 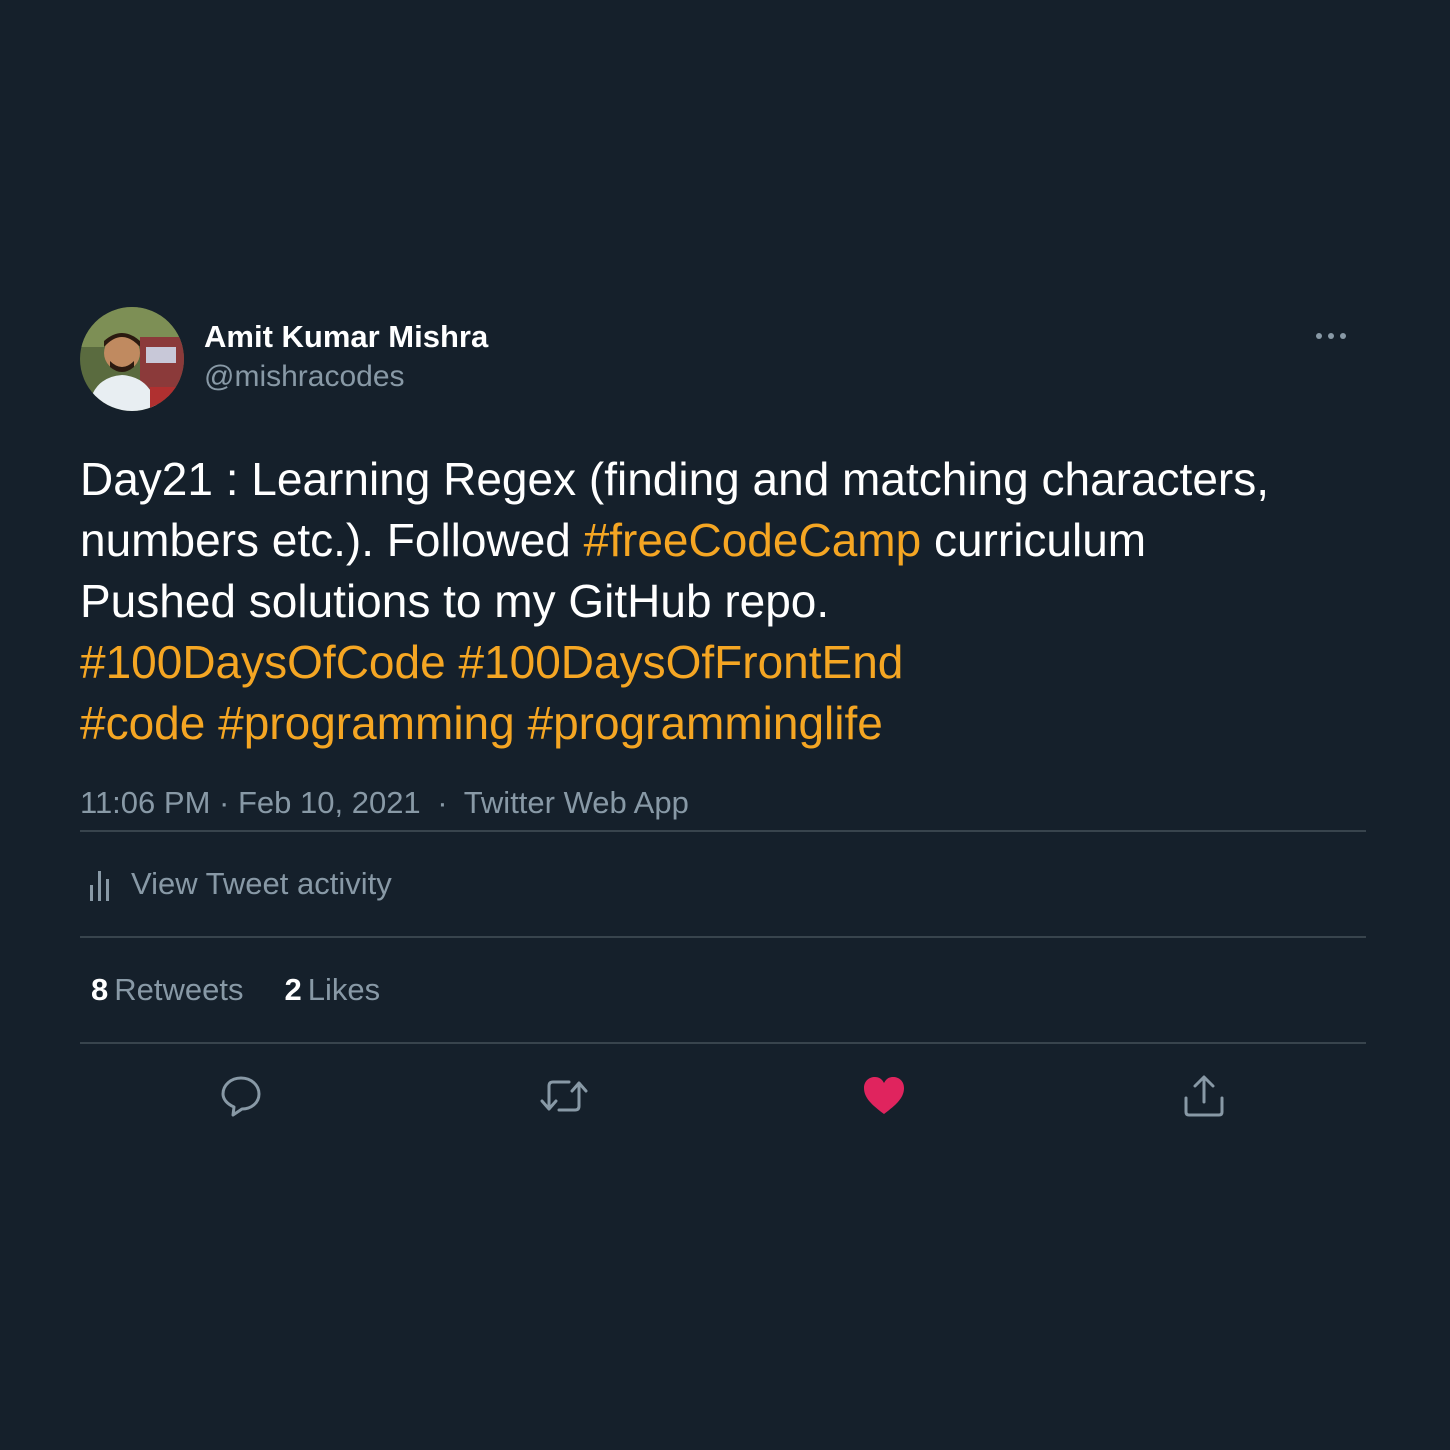 What do you see at coordinates (261, 883) in the screenshot?
I see `view-activity-label: View Tweet activity` at bounding box center [261, 883].